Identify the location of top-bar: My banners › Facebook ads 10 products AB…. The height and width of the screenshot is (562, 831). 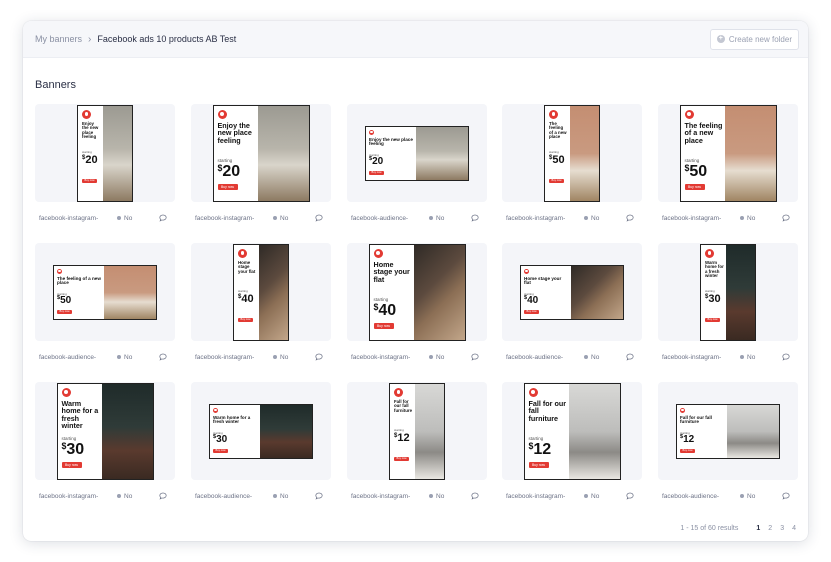
(415, 39).